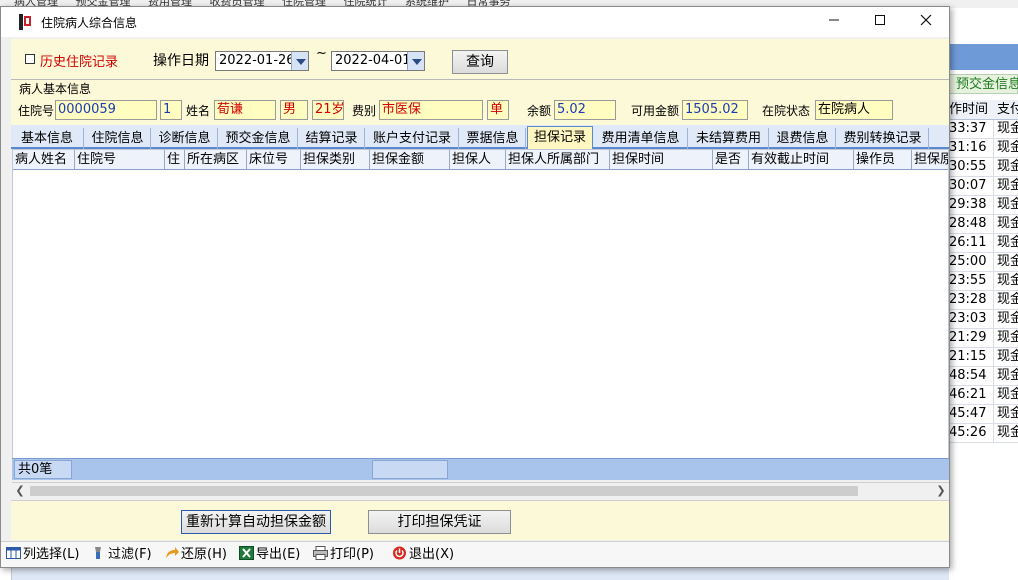 The image size is (1018, 580). I want to click on bg-table-row: 23:28 现金, so click(983, 300).